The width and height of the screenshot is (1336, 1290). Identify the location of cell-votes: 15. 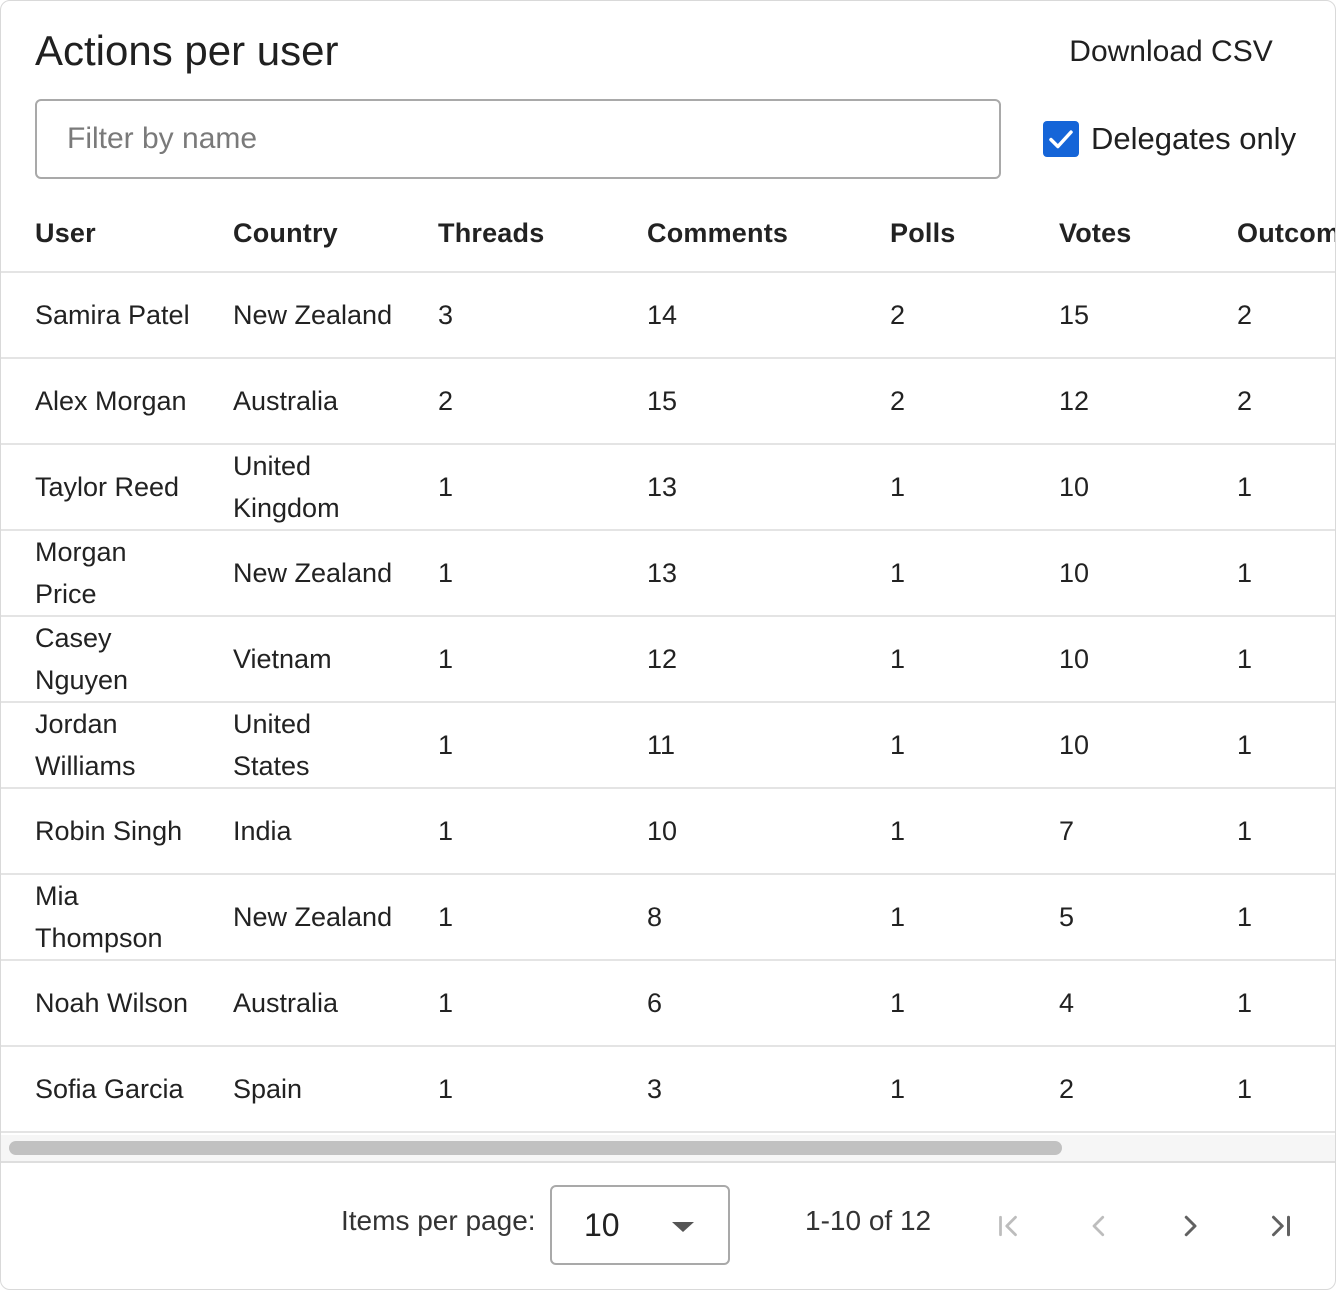
(1074, 315).